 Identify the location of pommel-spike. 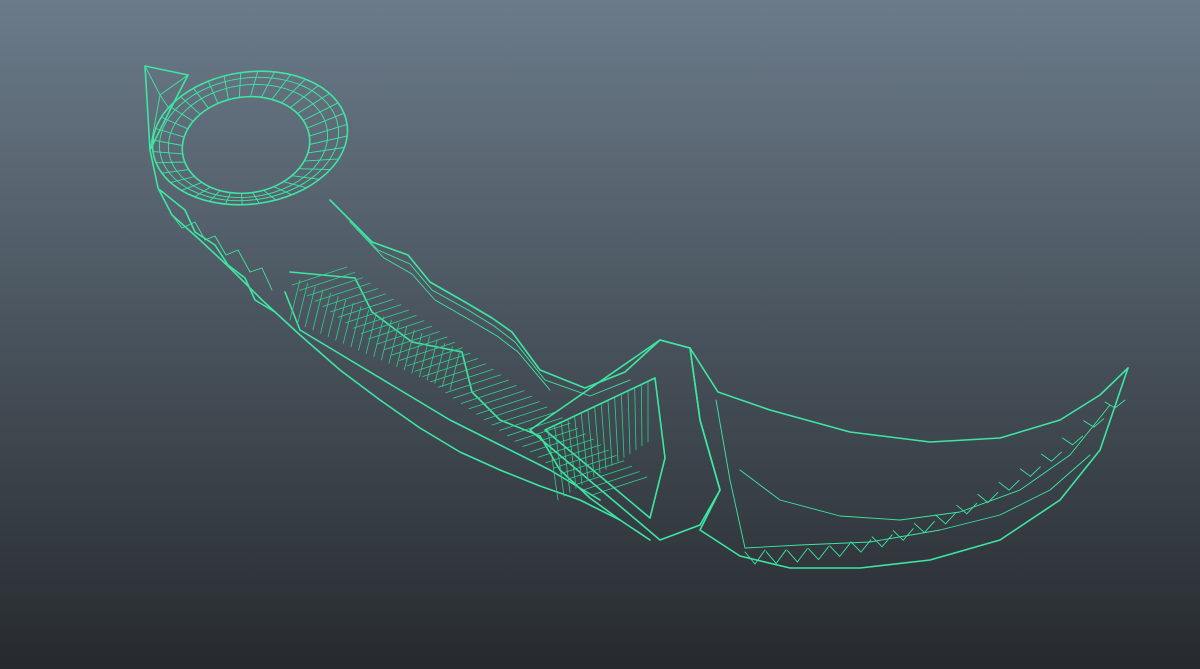
(166, 108).